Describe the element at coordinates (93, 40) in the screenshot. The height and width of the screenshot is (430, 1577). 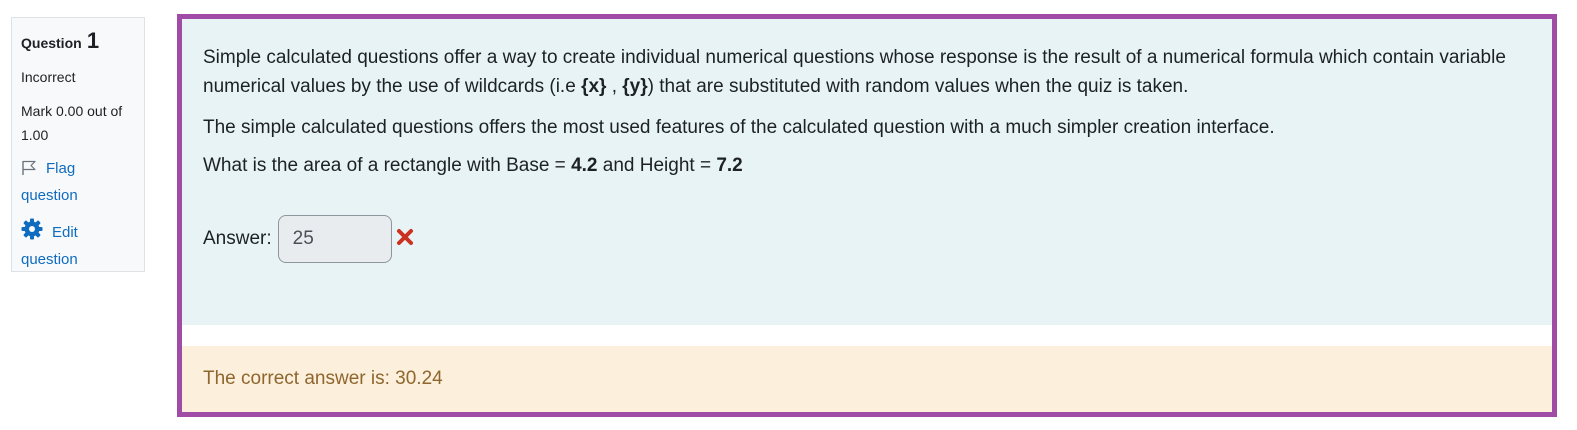
I see `question-number: 1` at that location.